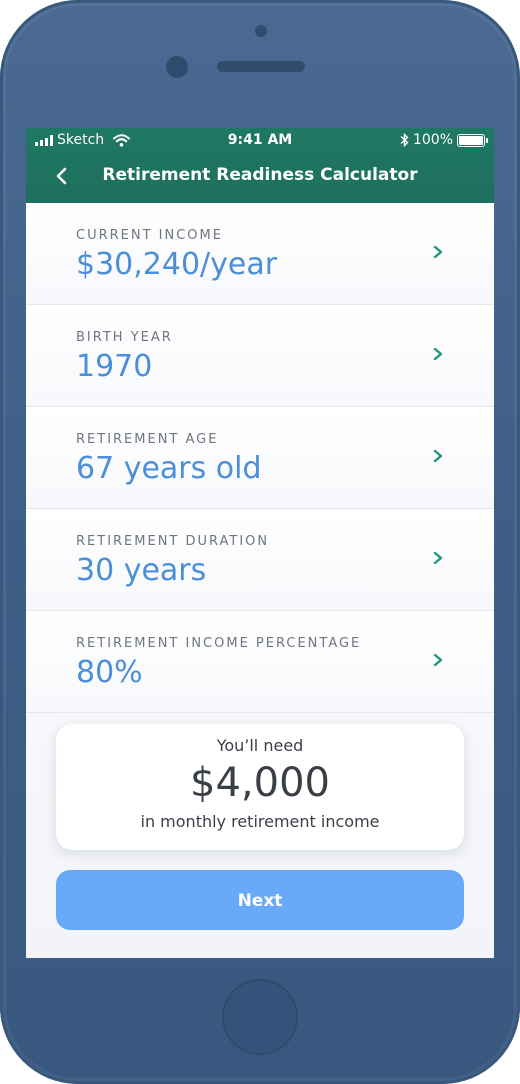  Describe the element at coordinates (404, 140) in the screenshot. I see `bluetooth-icon` at that location.